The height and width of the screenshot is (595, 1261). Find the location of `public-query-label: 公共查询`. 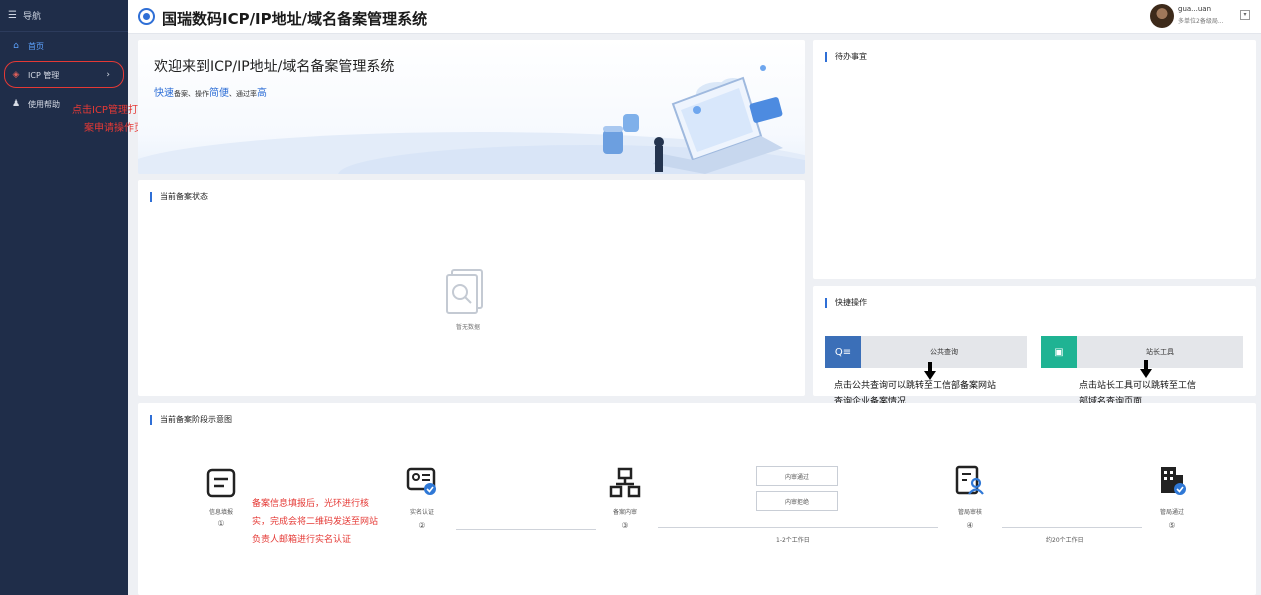

public-query-label: 公共查询 is located at coordinates (944, 352).